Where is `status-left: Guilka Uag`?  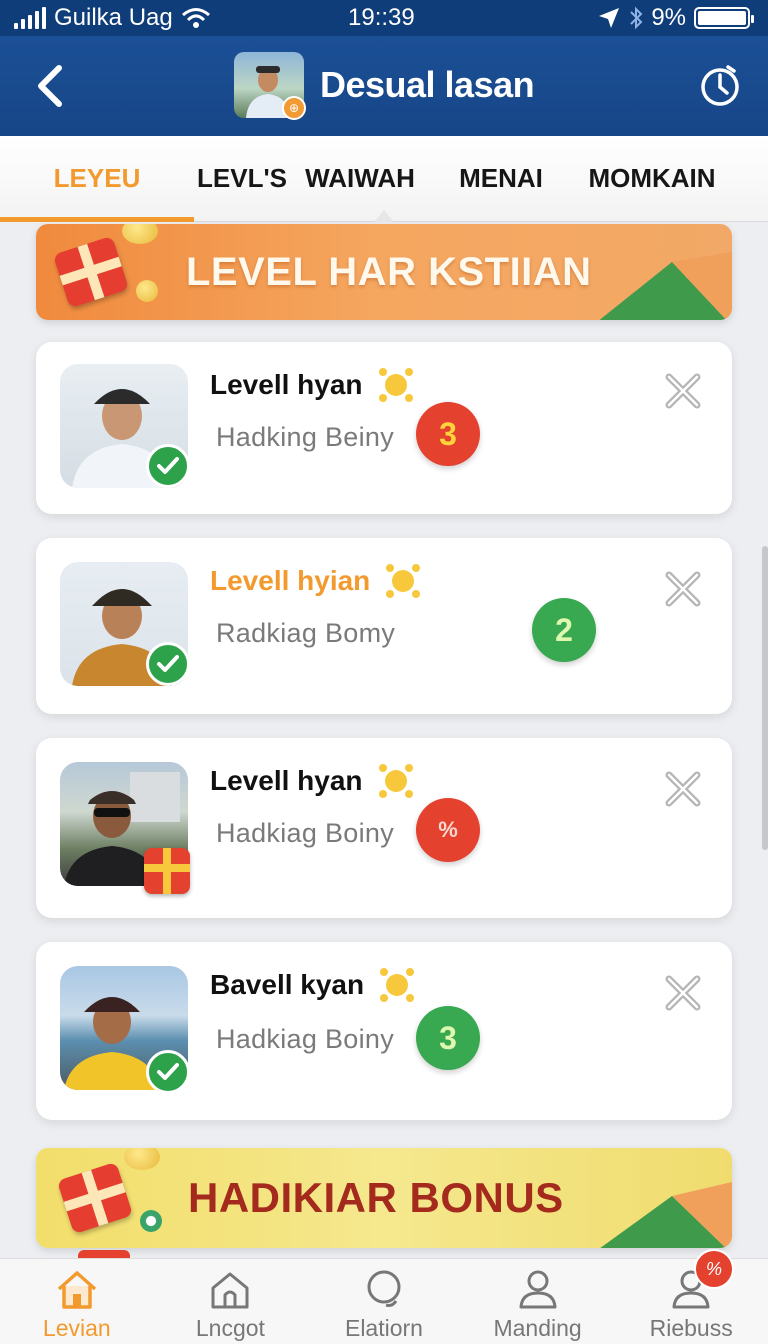 status-left: Guilka Uag is located at coordinates (112, 18).